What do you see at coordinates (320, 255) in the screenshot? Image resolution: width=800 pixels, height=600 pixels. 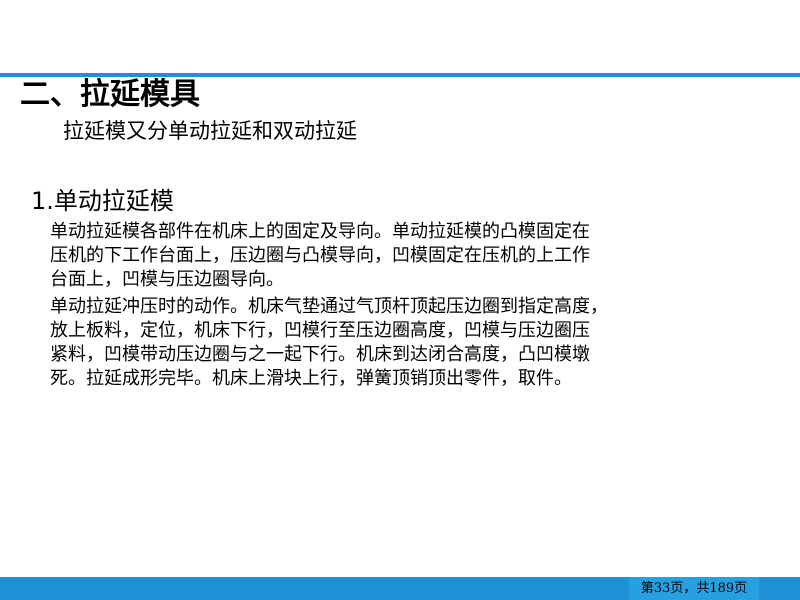 I see `paragraph-line: 压机的下工作台面上，压边圈与凸模导向，凹模固定在压机的上工作` at bounding box center [320, 255].